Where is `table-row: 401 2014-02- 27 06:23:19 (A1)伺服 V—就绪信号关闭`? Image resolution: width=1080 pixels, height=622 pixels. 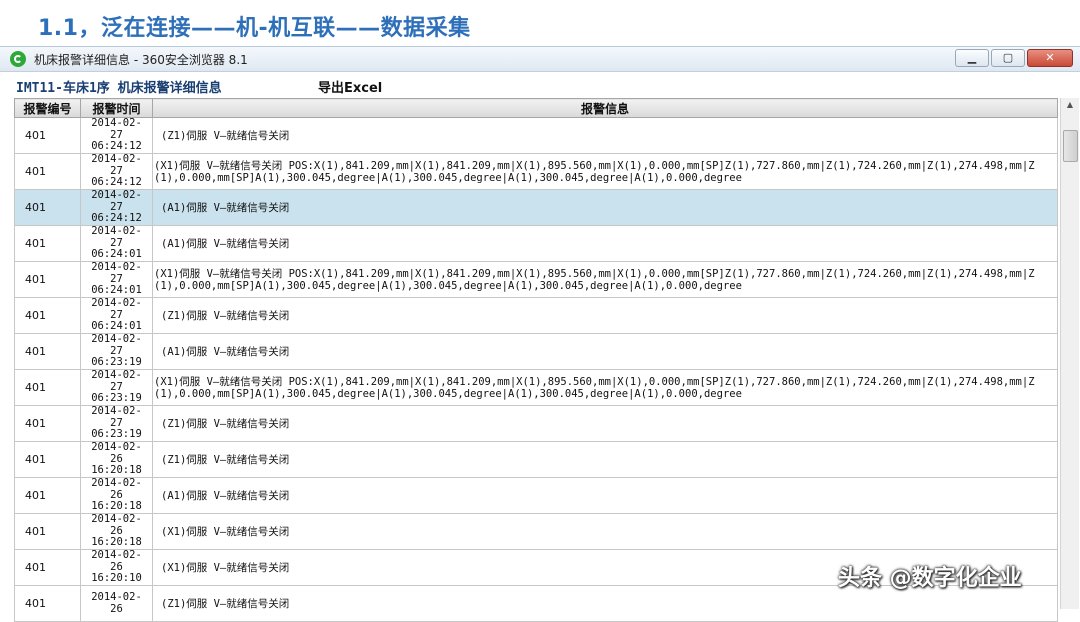
table-row: 401 2014-02- 27 06:23:19 (A1)伺服 V—就绪信号关闭 is located at coordinates (536, 351).